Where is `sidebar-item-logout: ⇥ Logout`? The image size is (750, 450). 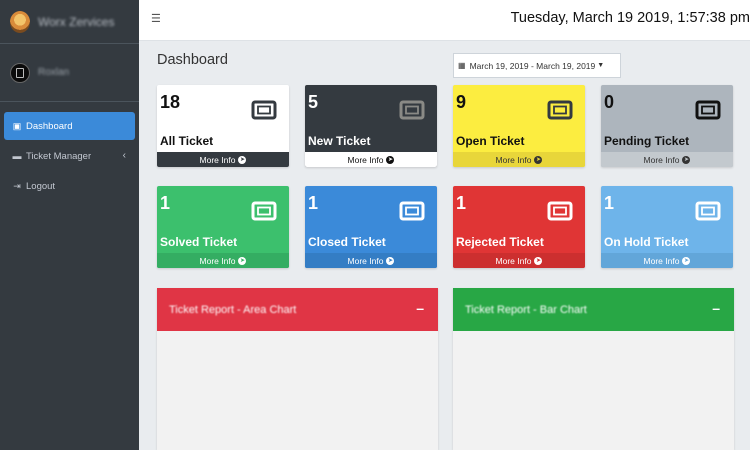 sidebar-item-logout: ⇥ Logout is located at coordinates (69, 186).